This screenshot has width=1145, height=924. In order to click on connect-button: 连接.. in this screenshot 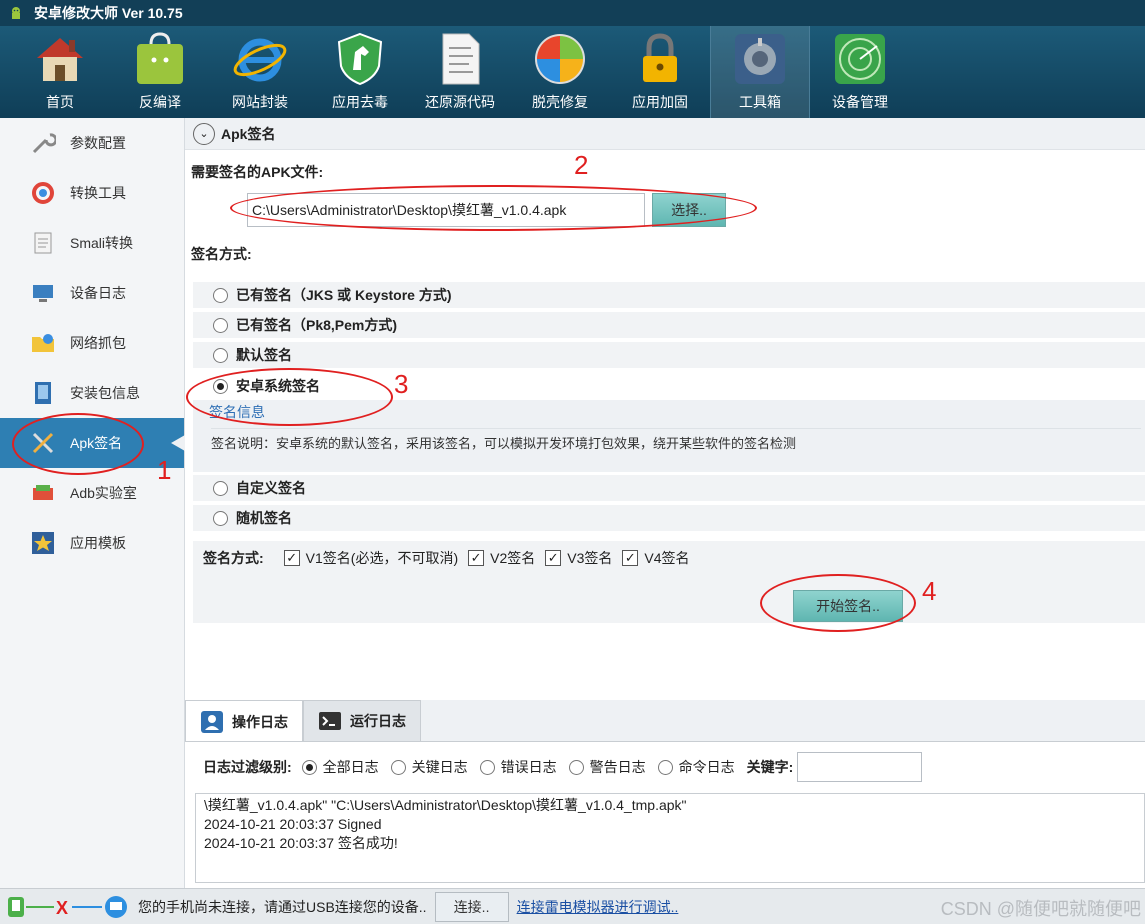, I will do `click(471, 906)`.